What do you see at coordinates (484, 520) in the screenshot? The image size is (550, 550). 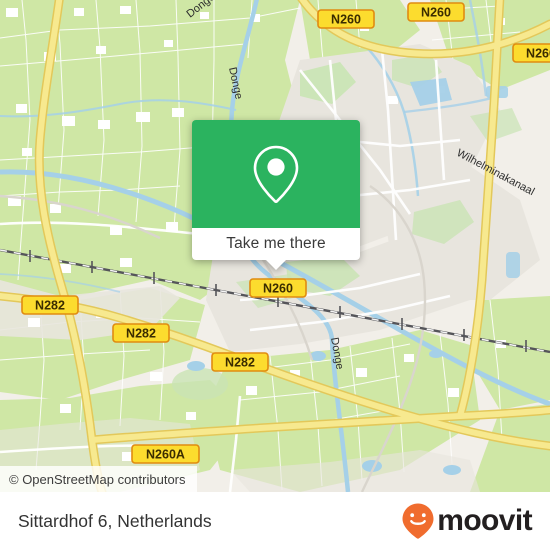 I see `moovit-wordmark: moovit` at bounding box center [484, 520].